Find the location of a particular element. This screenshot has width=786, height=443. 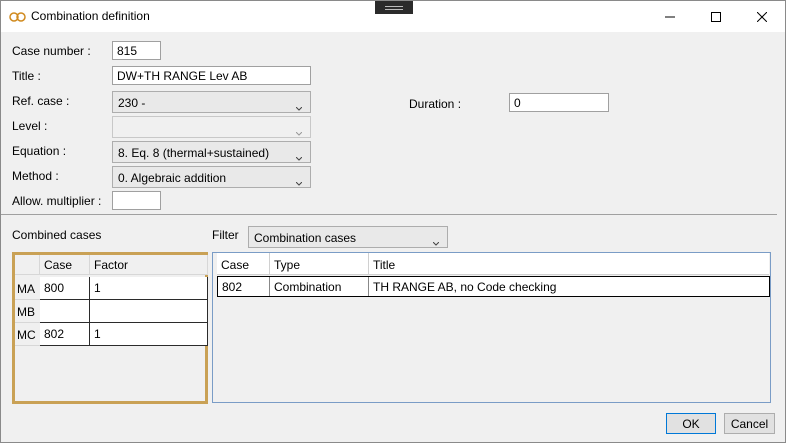

case-number-field: 815 is located at coordinates (136, 50).